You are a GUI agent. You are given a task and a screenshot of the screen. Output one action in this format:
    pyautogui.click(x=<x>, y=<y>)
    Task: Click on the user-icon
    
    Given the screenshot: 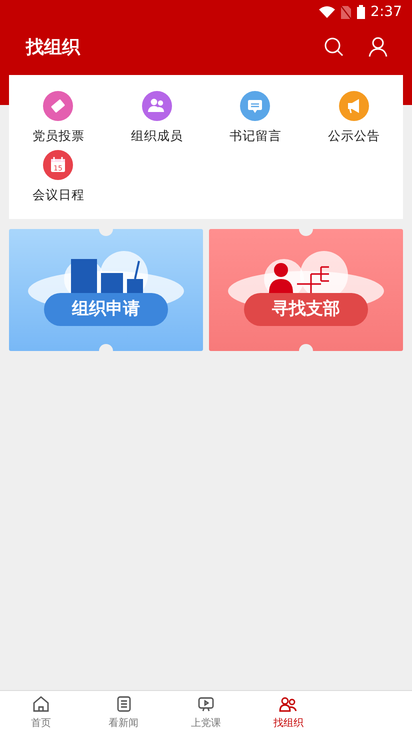 What is the action you would take?
    pyautogui.click(x=378, y=47)
    